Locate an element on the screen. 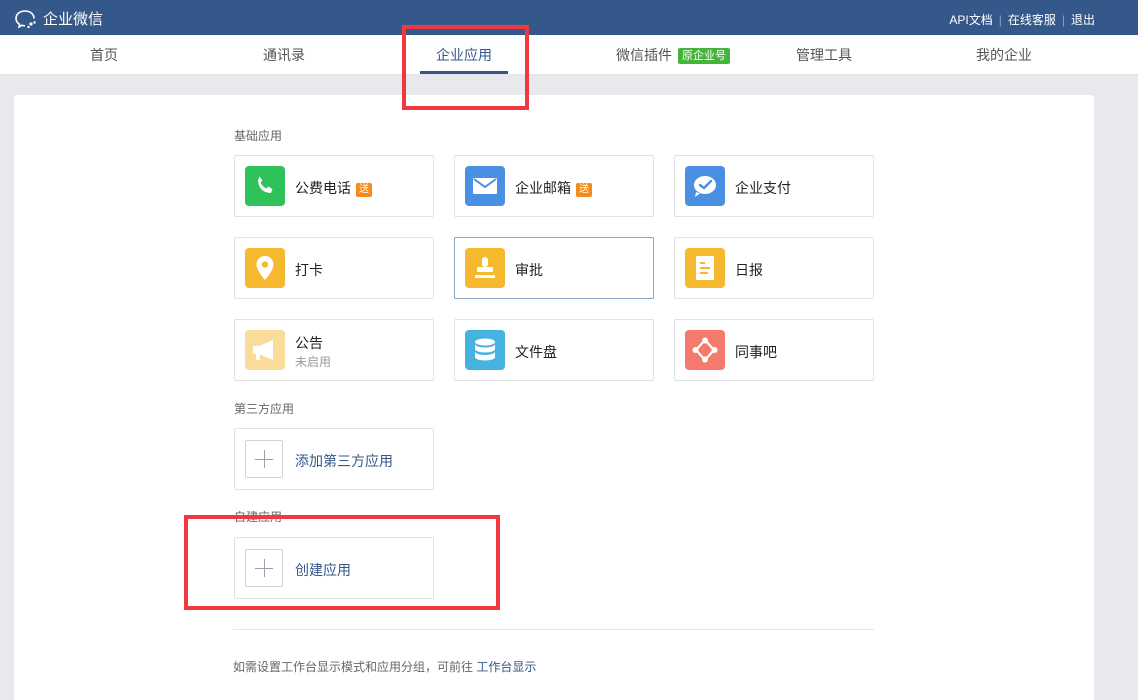  legacy-badge: 原企业号 is located at coordinates (704, 56).